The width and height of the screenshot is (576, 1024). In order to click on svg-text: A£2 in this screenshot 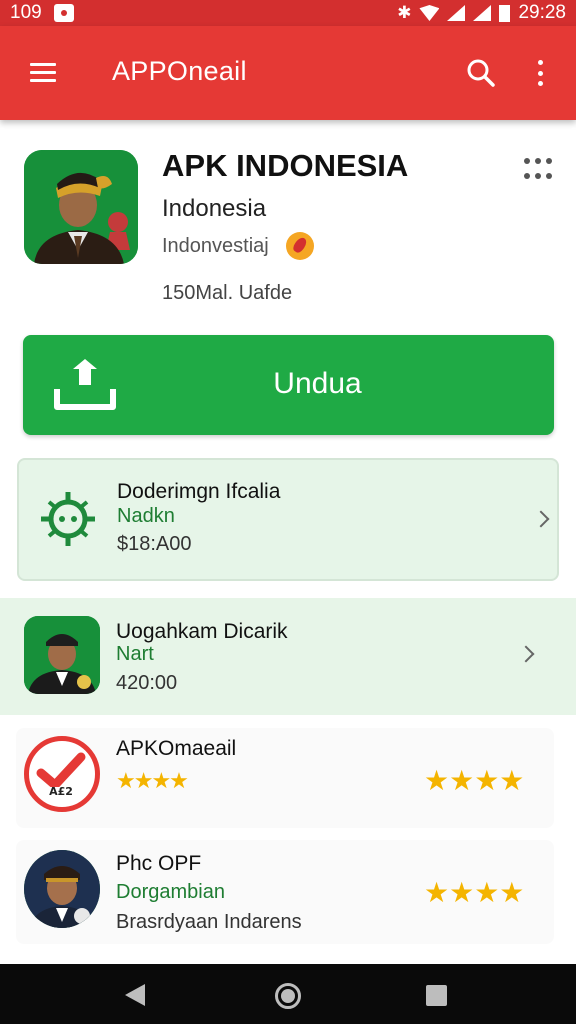, I will do `click(61, 791)`.